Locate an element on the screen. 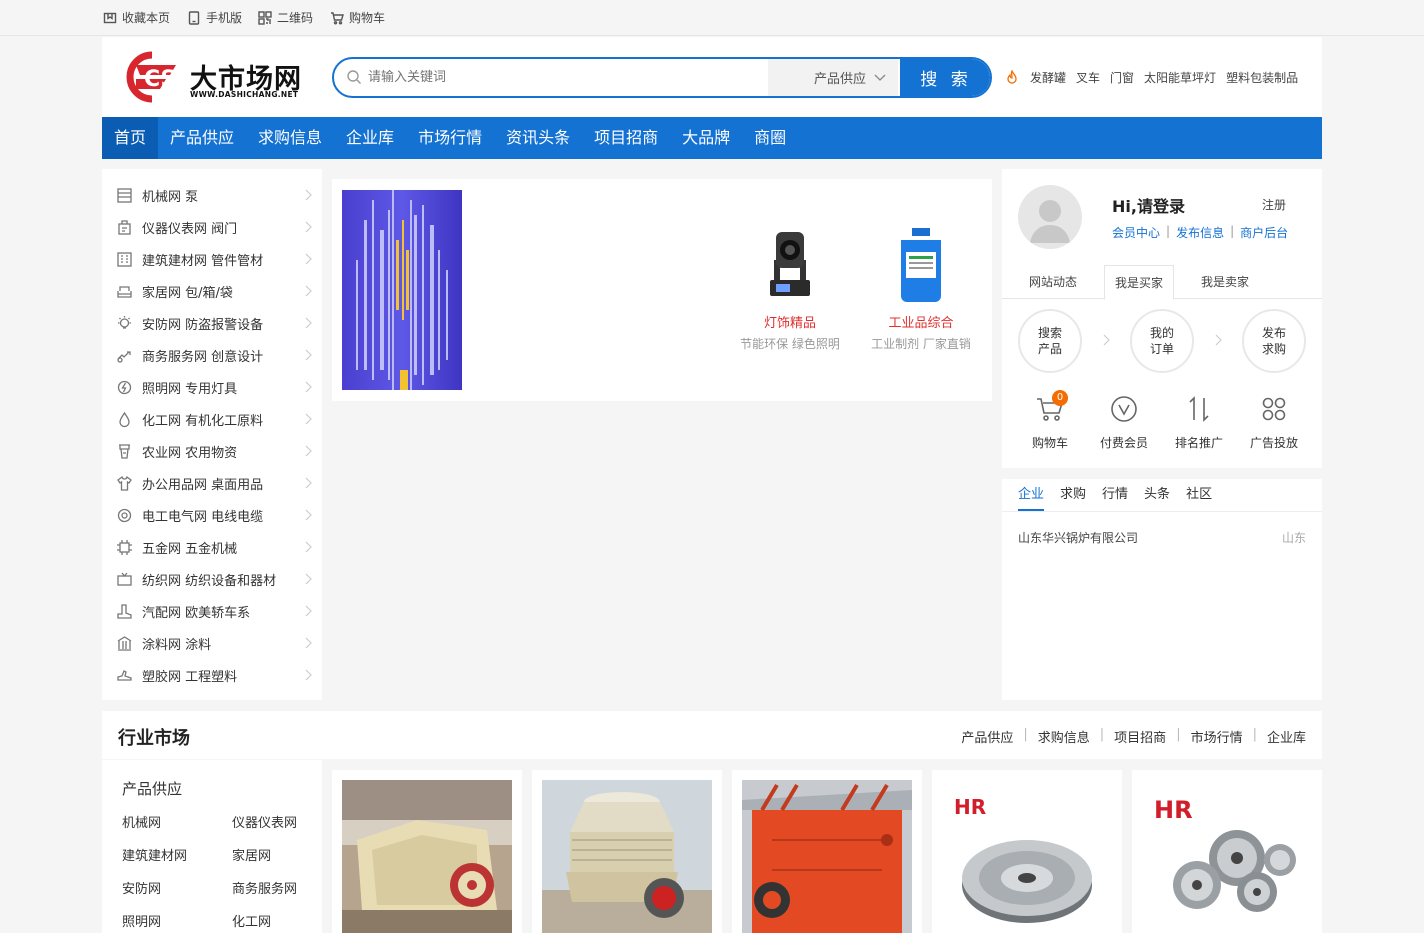 This screenshot has width=1424, height=933. category-item: 机械网 泵 is located at coordinates (212, 195).